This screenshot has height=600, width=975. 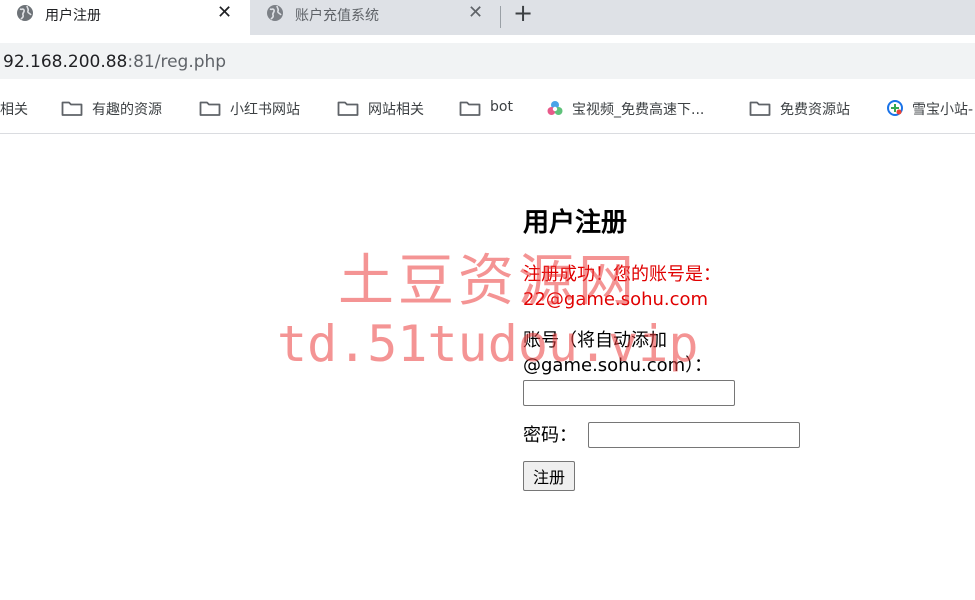 I want to click on password-label: 密码：, so click(x=550, y=435).